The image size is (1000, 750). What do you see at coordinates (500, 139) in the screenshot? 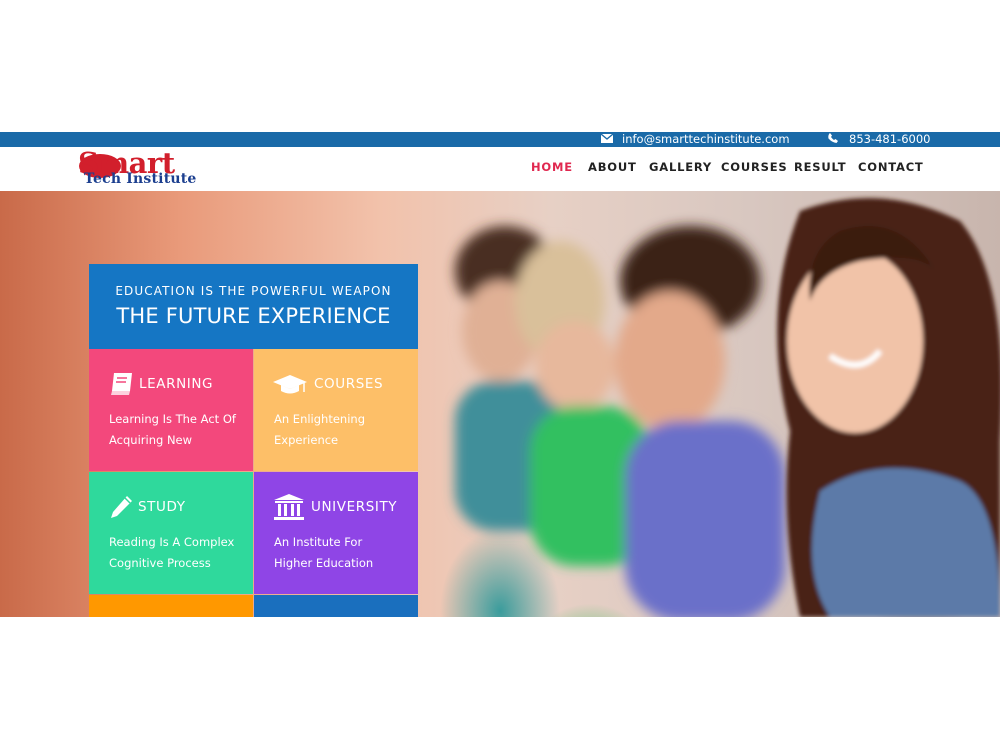
I see `top-contact-bar: info@smarttechinstitute.com 853-481-6000` at bounding box center [500, 139].